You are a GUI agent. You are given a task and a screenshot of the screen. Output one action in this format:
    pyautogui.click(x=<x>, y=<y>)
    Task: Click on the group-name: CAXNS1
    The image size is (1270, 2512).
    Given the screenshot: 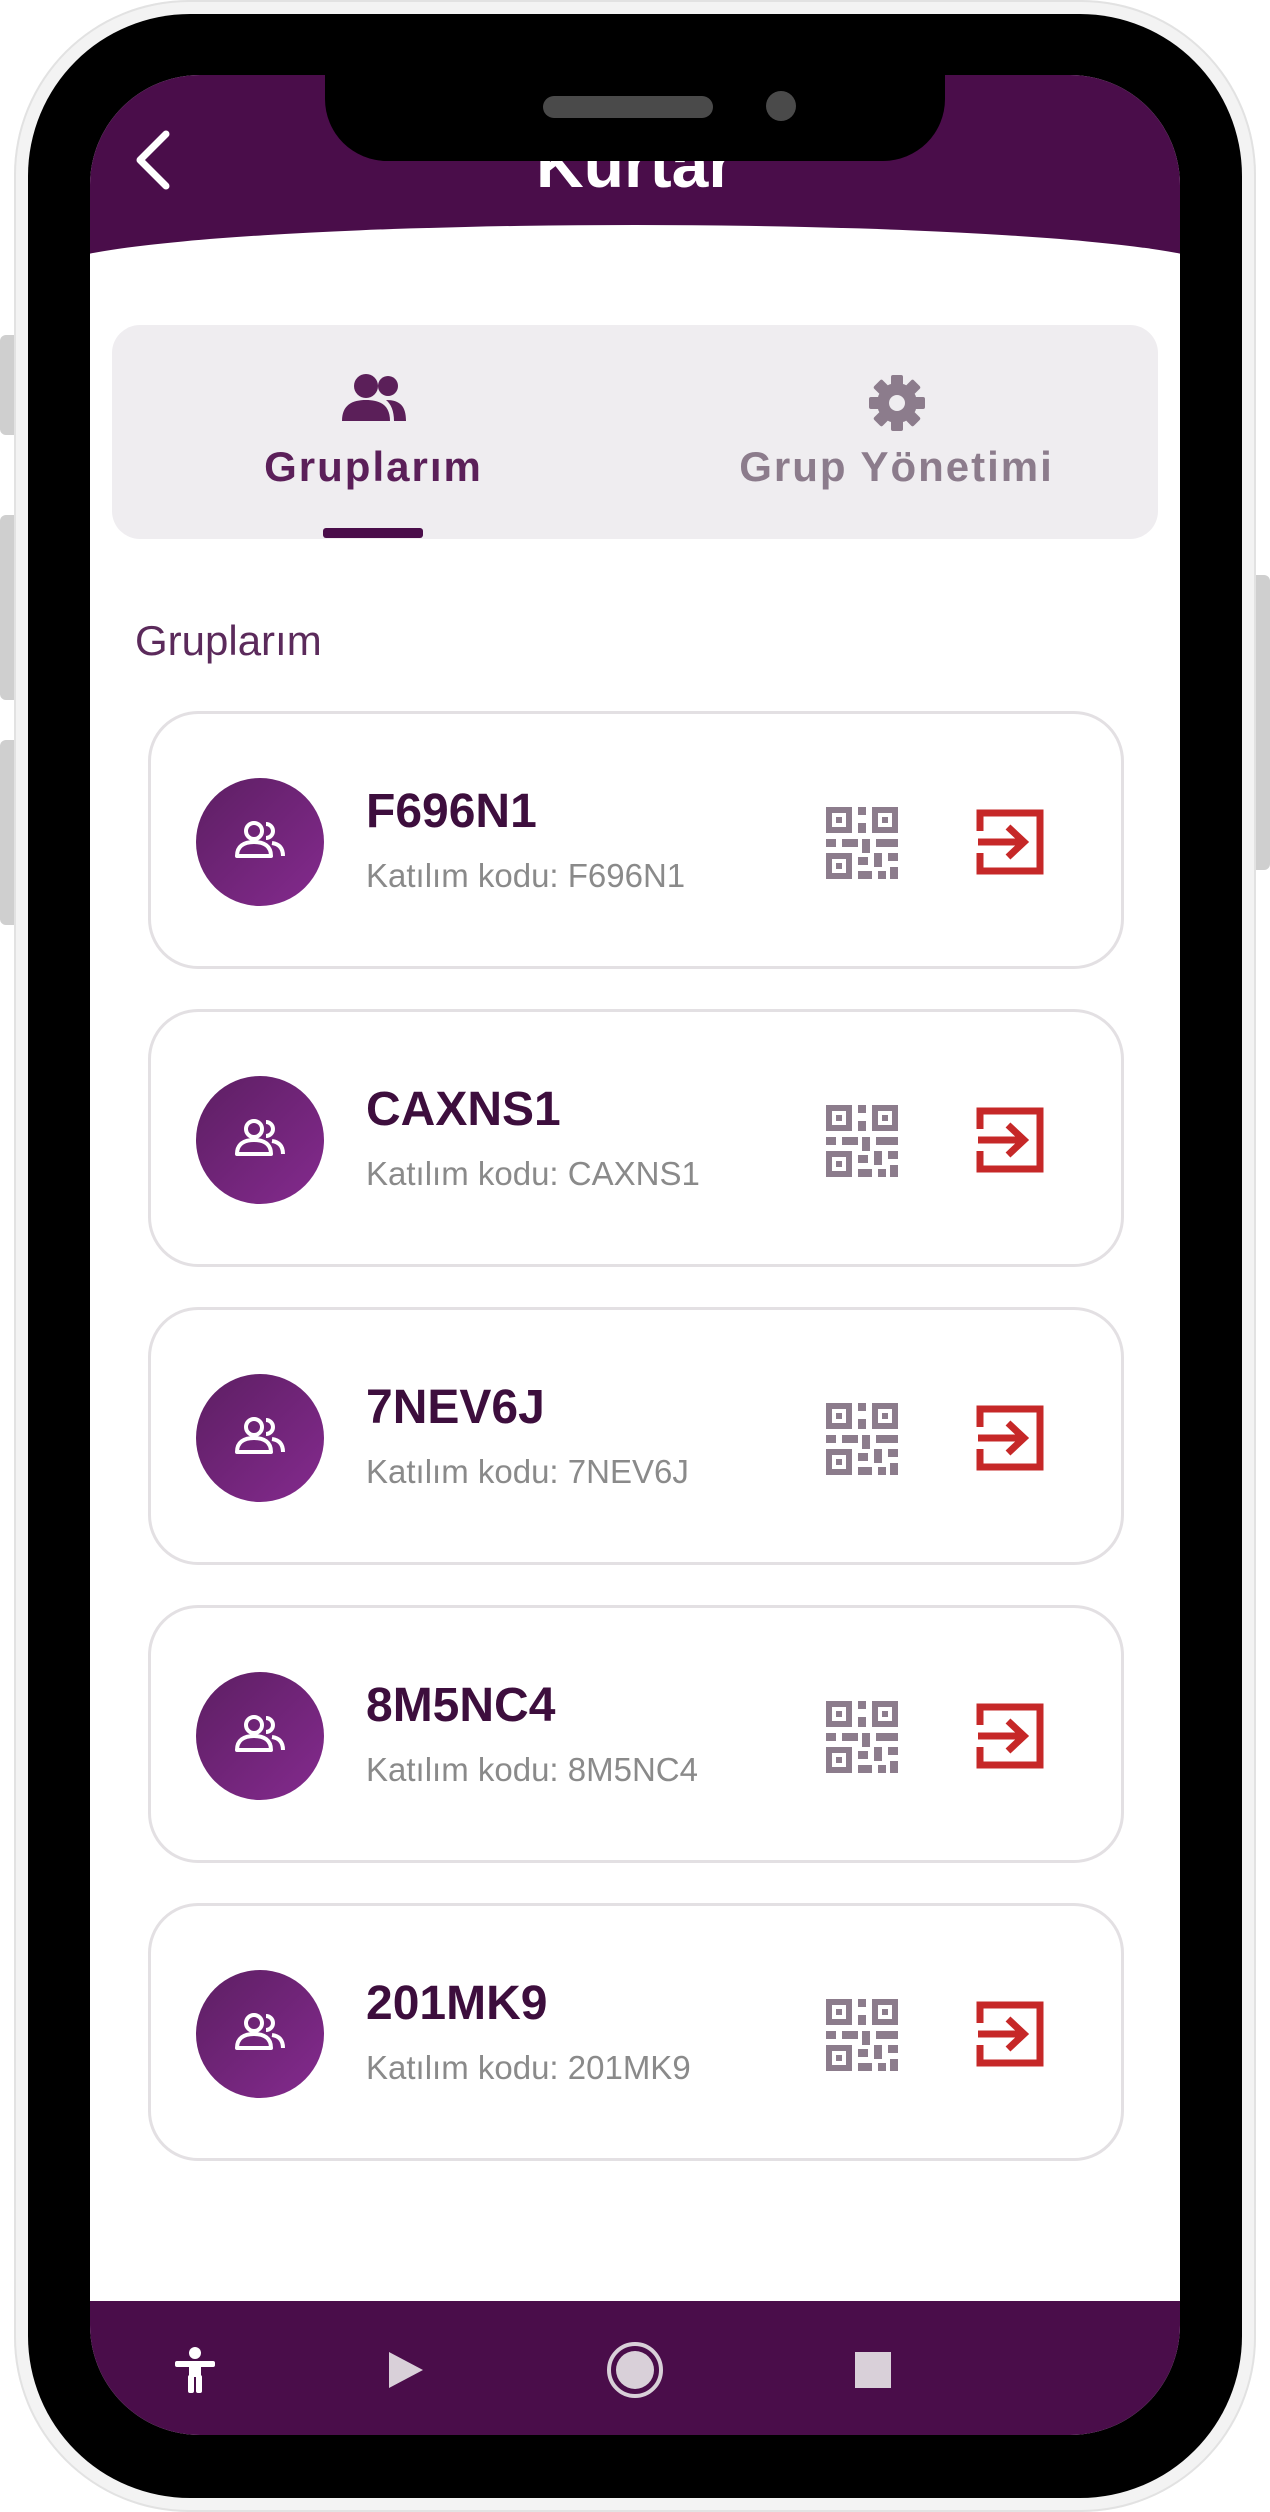 What is the action you would take?
    pyautogui.click(x=463, y=1109)
    